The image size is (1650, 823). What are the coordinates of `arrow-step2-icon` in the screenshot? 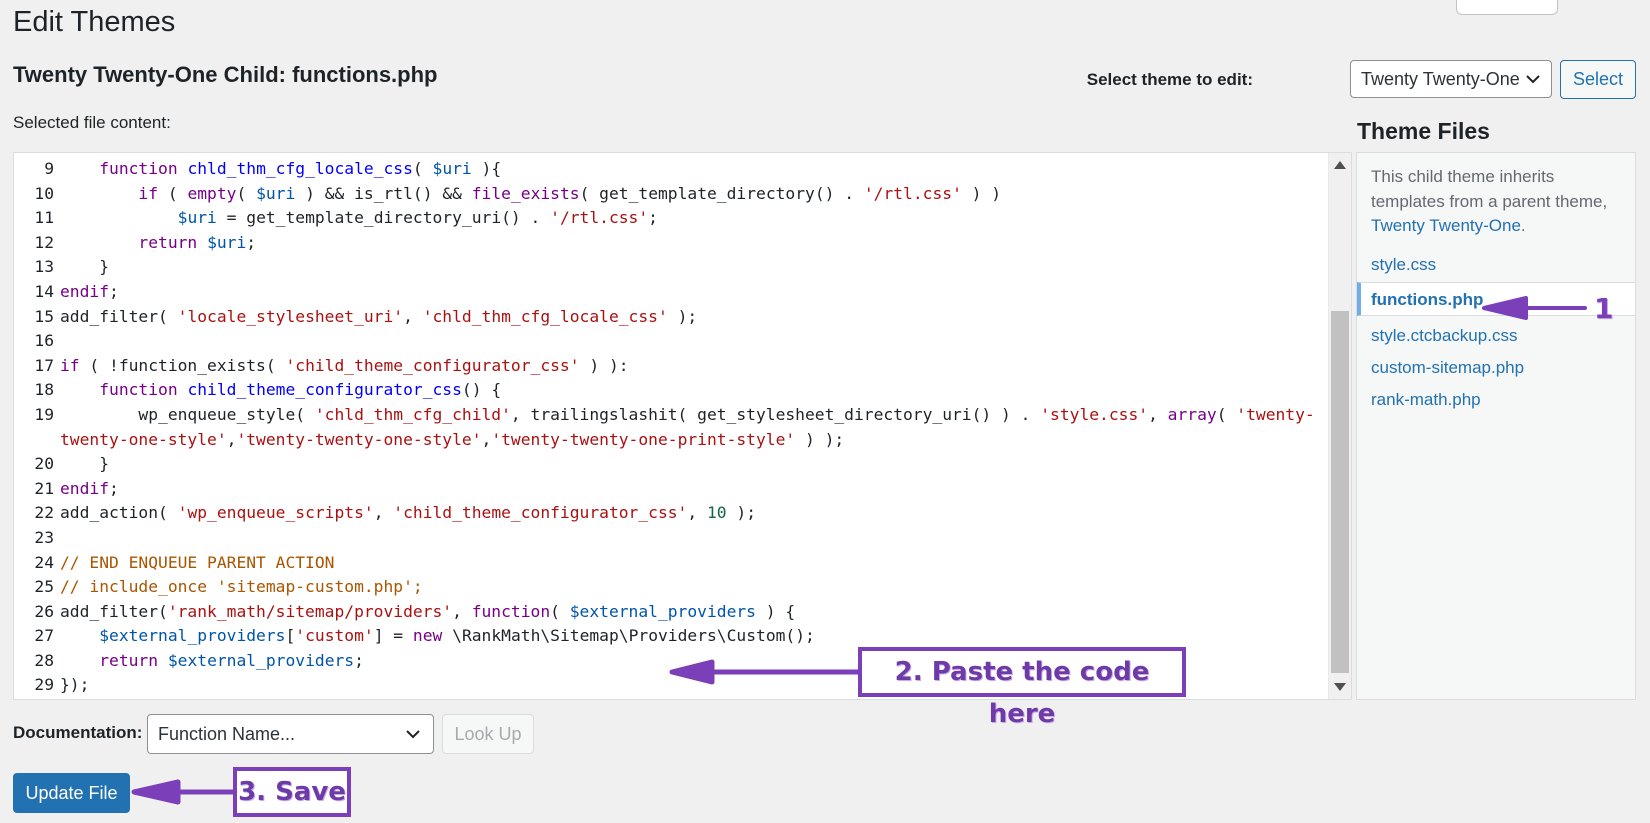 It's located at (765, 672).